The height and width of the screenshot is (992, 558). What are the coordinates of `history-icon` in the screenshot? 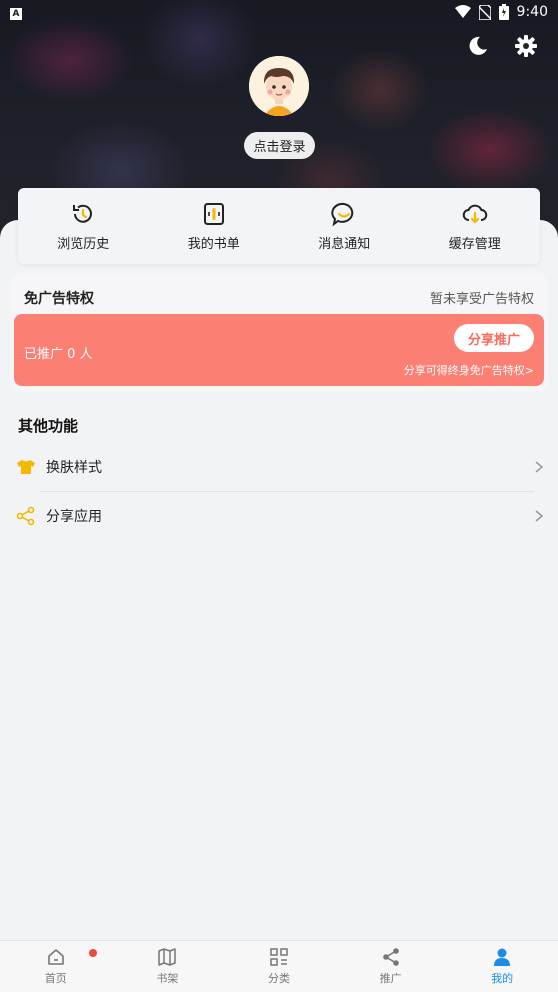 It's located at (83, 213).